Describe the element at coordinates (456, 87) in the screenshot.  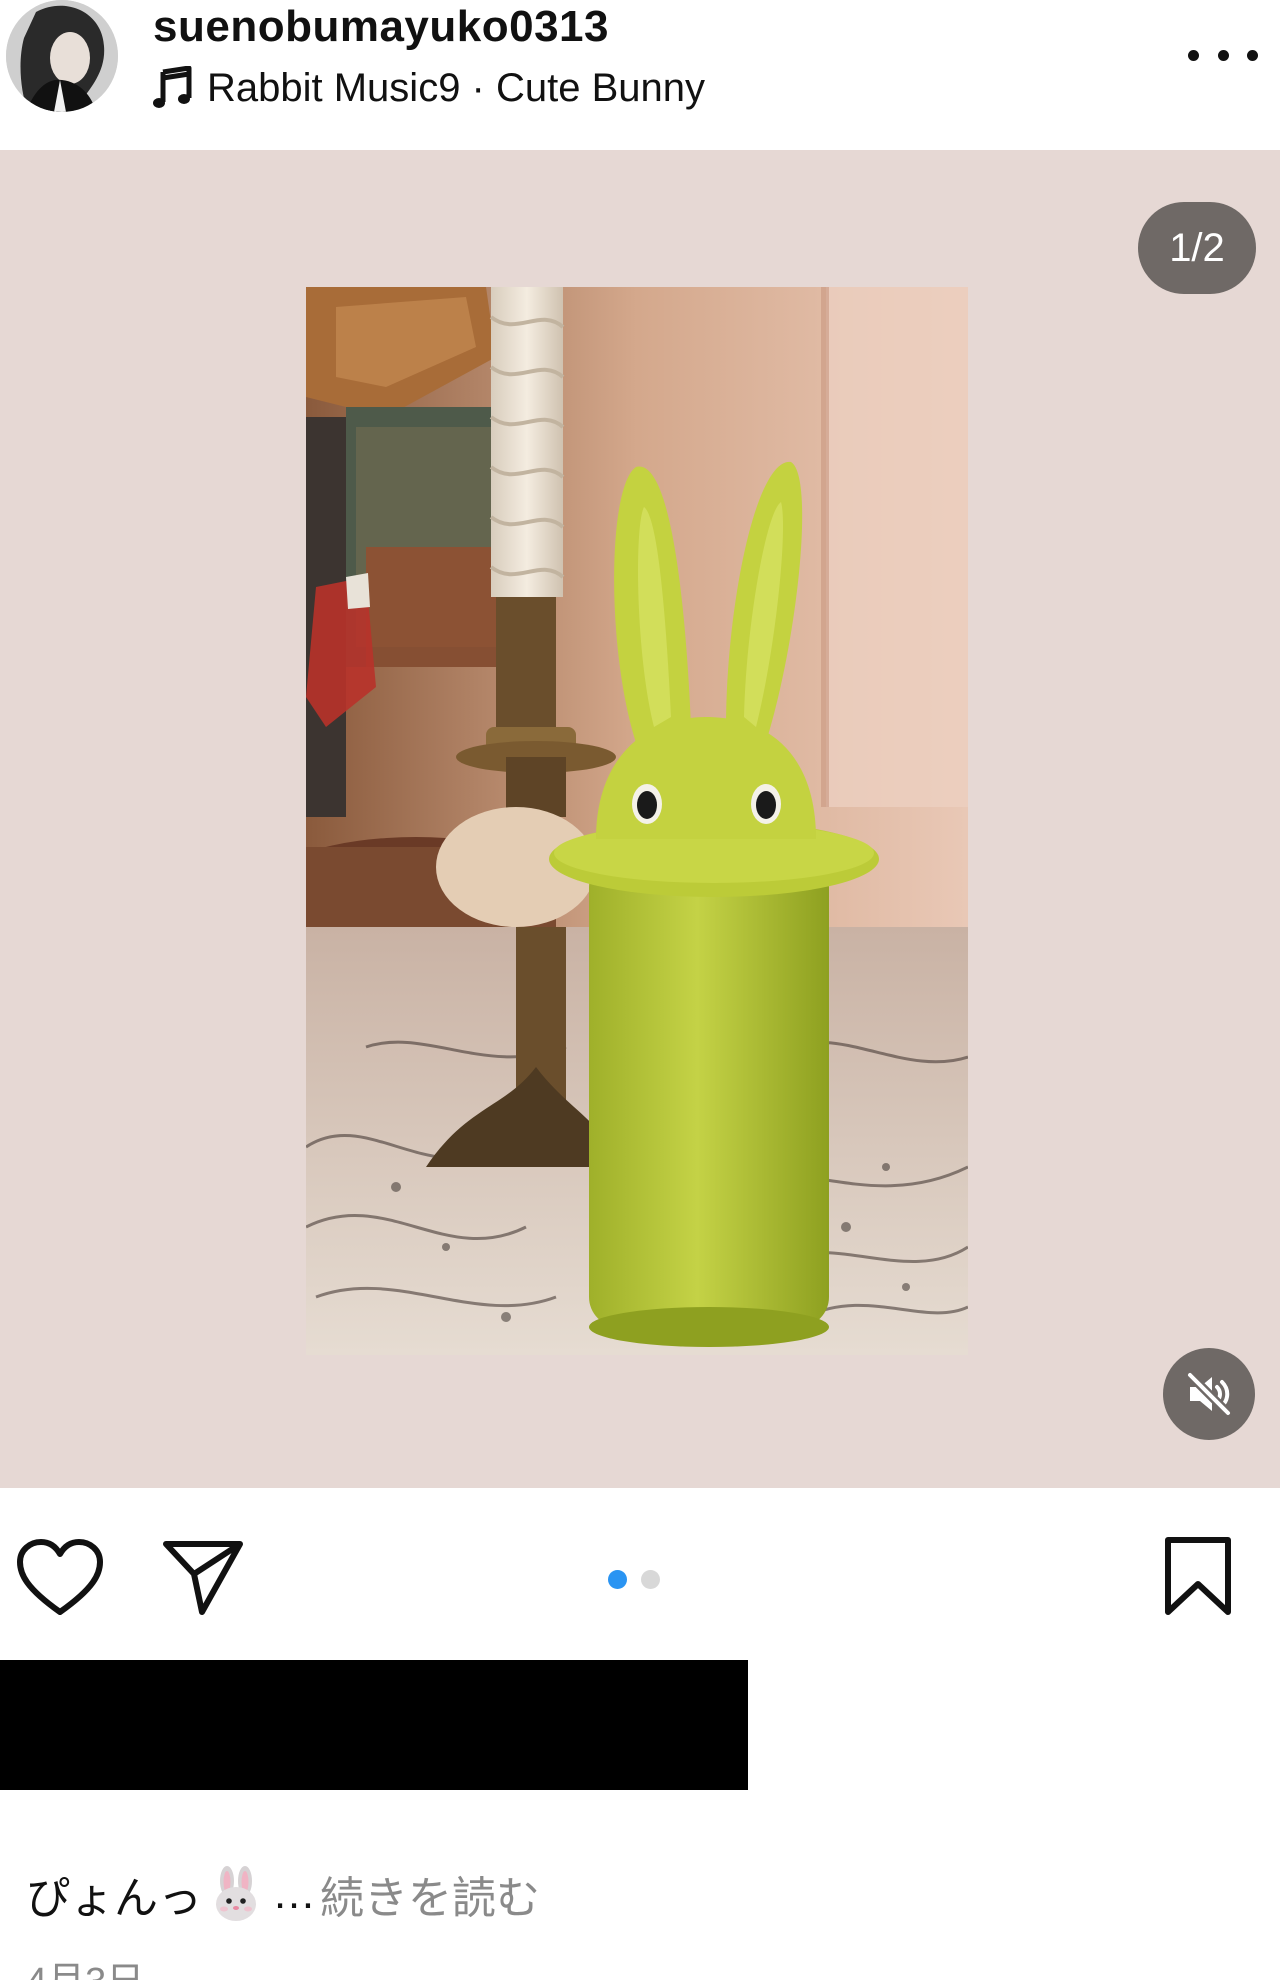
I see `music-text: Rabbit Music9 · Cute Bunny` at that location.